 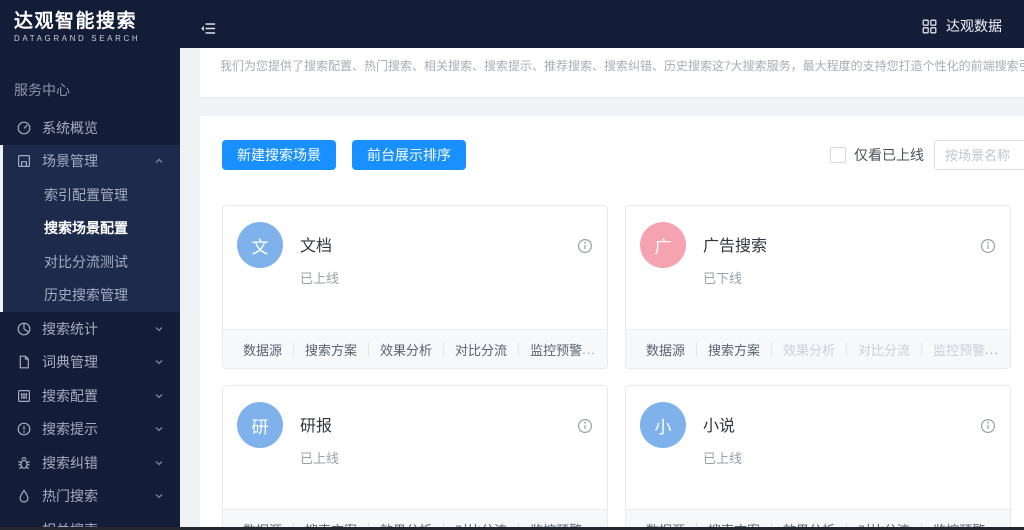 I want to click on sidebar-item-hot-search: 热门搜索, so click(x=90, y=497).